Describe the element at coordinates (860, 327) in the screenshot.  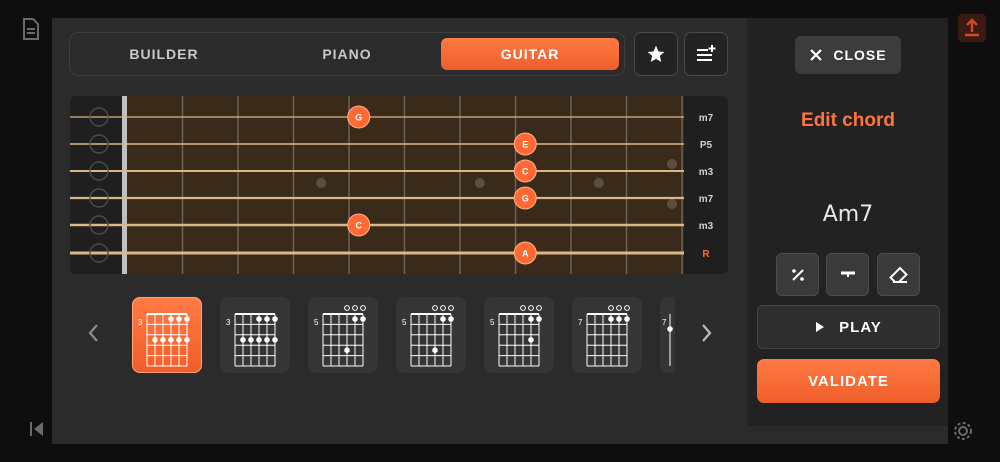
I see `play-label: PLAY` at that location.